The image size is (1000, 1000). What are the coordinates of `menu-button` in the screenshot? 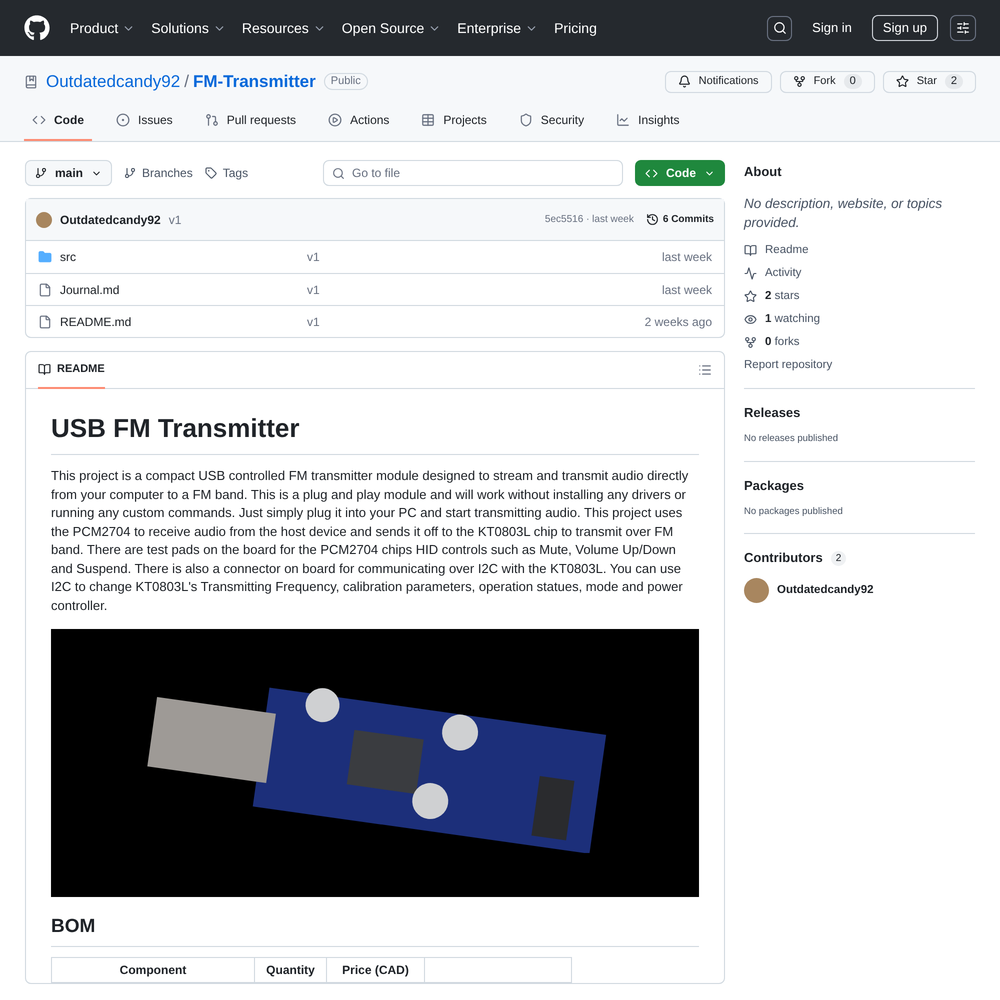 It's located at (963, 28).